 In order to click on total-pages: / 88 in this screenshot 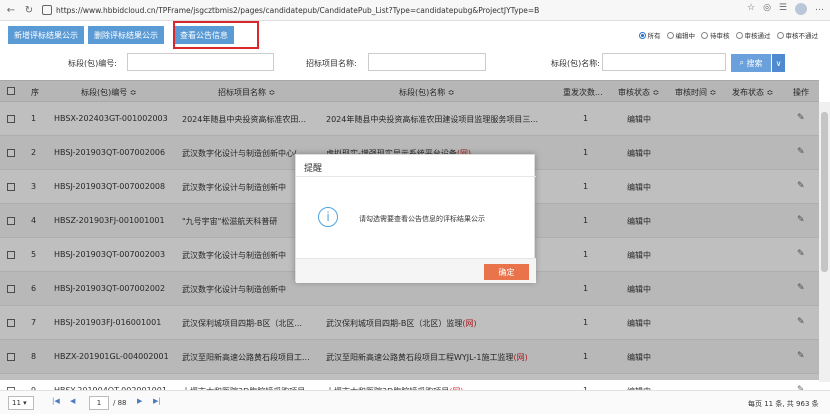, I will do `click(120, 403)`.